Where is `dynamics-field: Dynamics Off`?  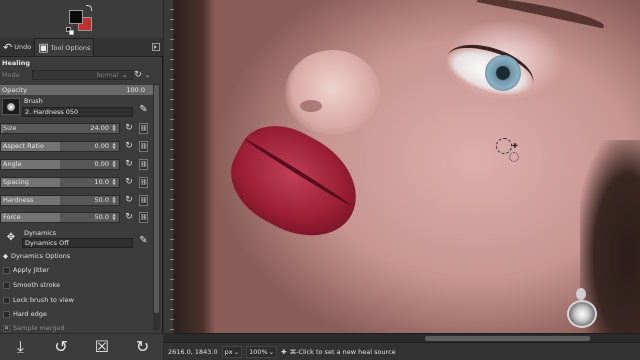 dynamics-field: Dynamics Off is located at coordinates (77, 243).